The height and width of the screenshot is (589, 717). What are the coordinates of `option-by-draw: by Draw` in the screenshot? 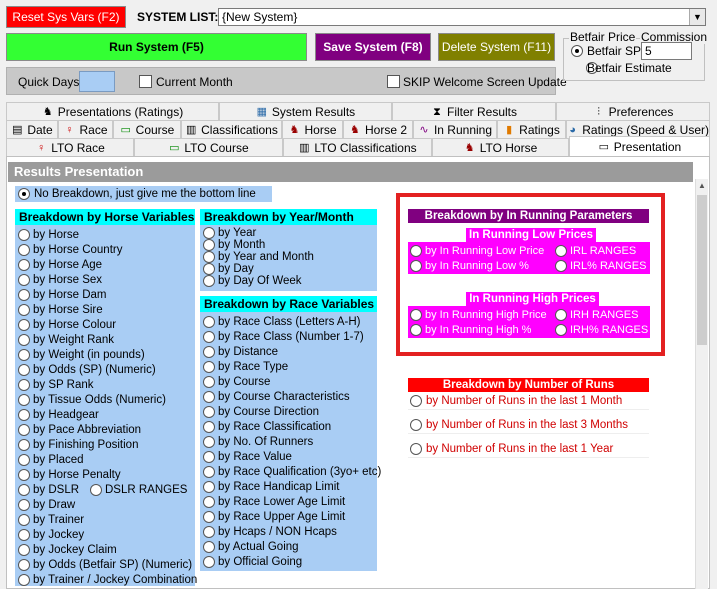 It's located at (105, 504).